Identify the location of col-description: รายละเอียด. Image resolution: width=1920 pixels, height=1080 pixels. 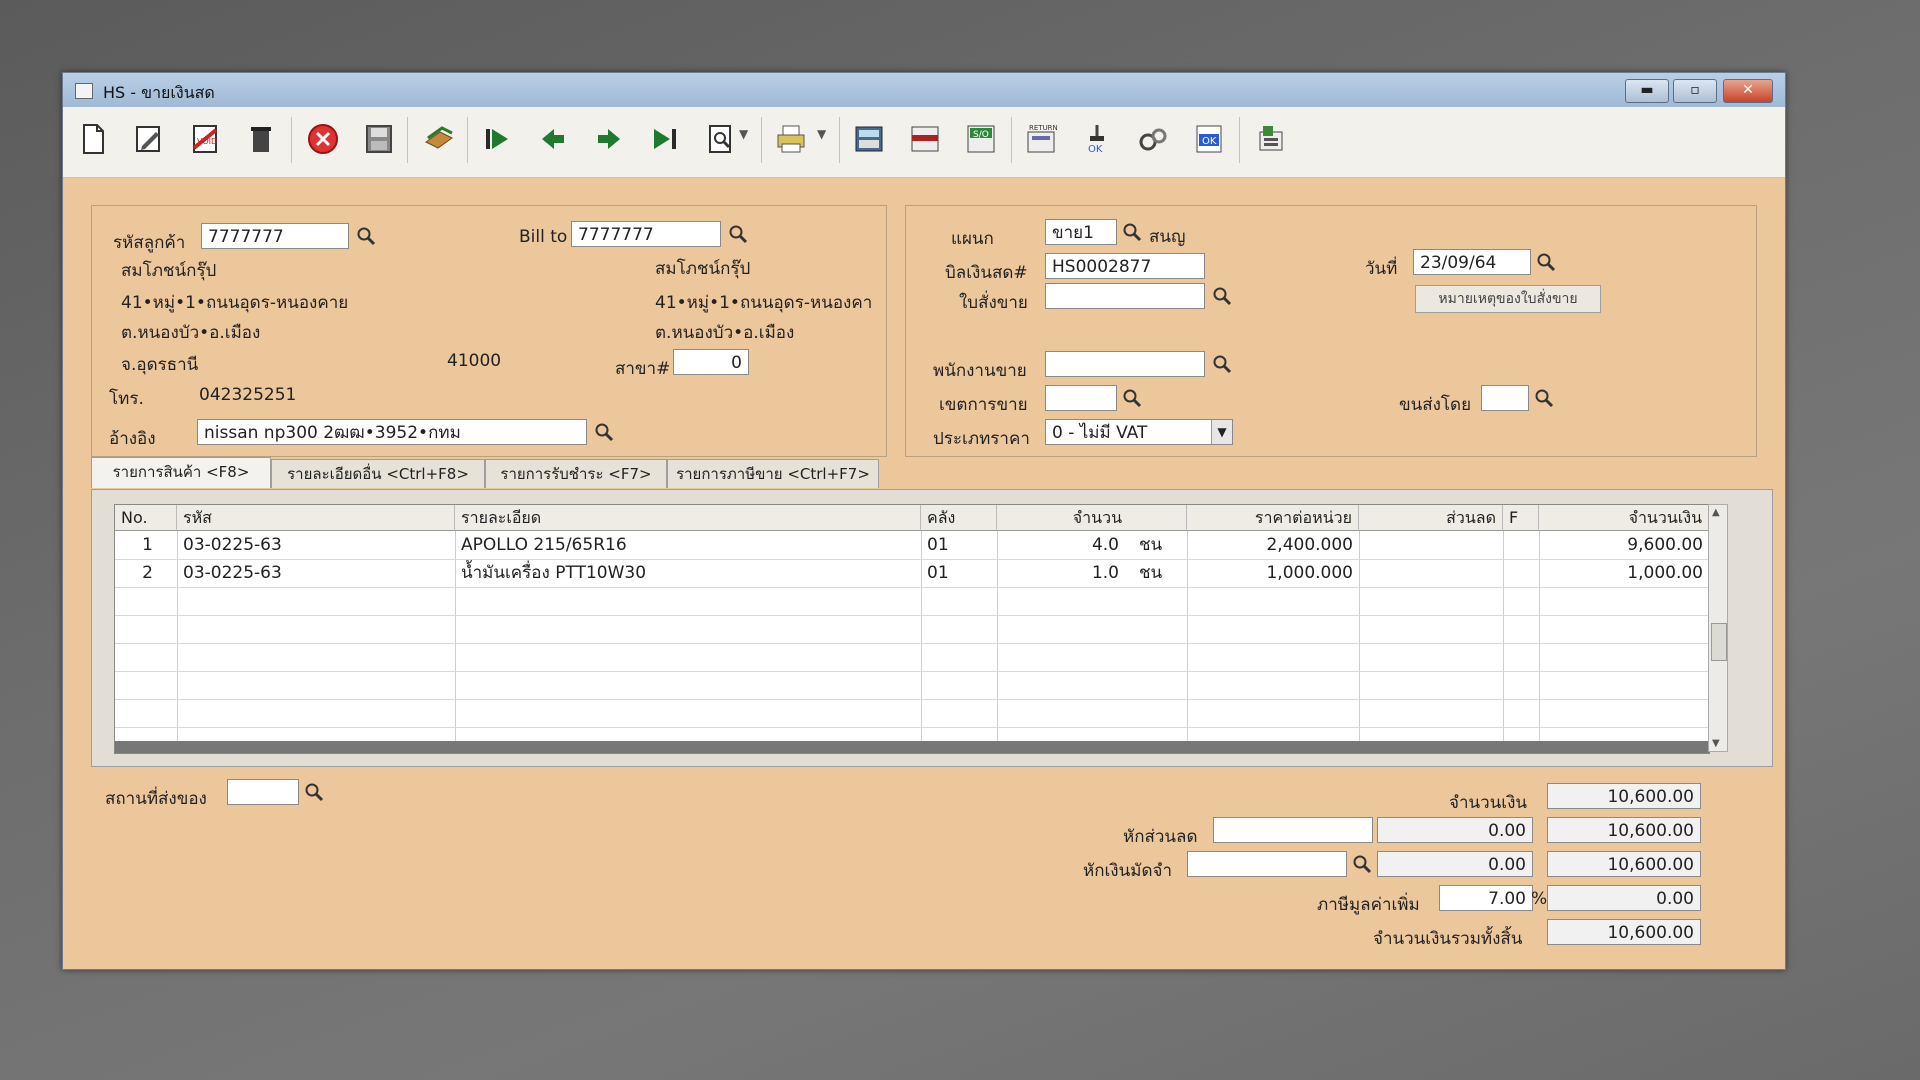
(688, 518).